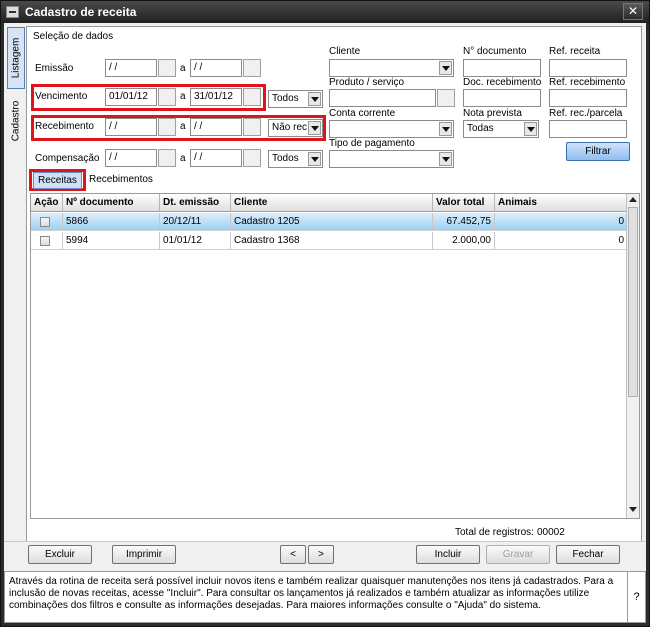 The width and height of the screenshot is (650, 627). I want to click on table-row: 5866 20/12/11 Cadastro 1205 67.452,75 0, so click(329, 222).